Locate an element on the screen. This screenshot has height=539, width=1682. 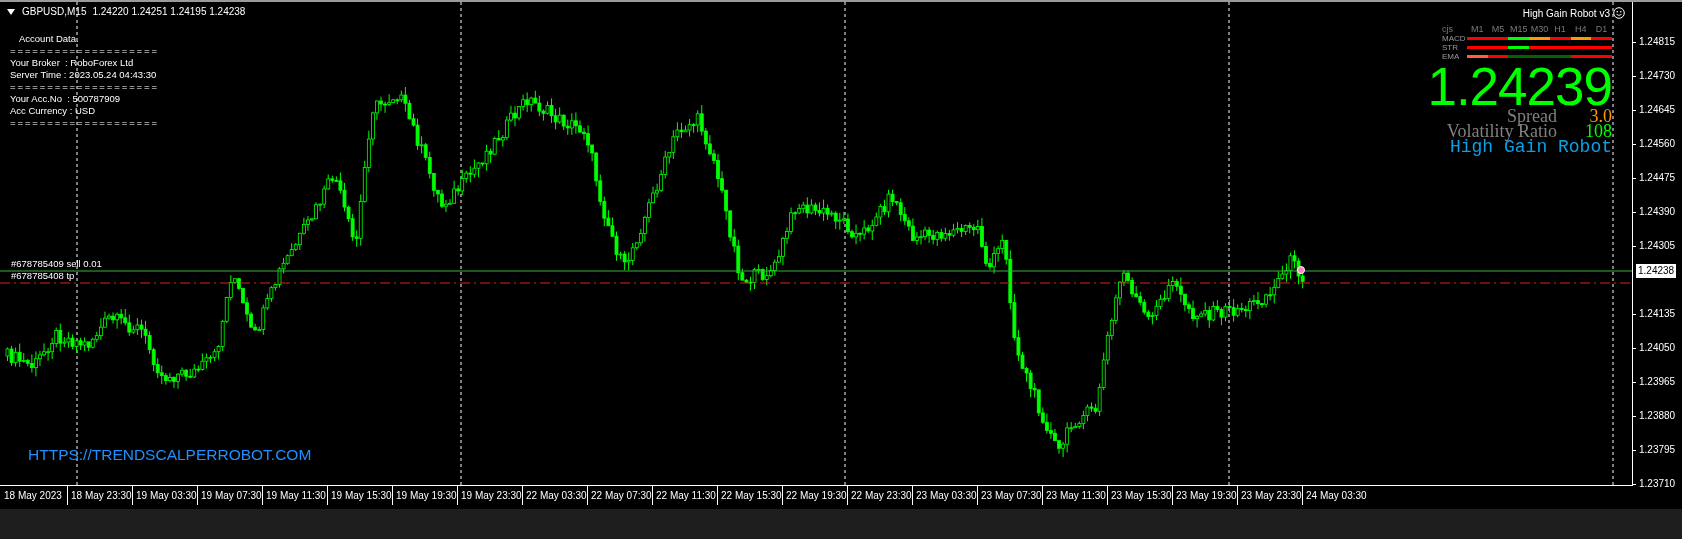
order-label: #678785409 sell 0.01 is located at coordinates (56, 263).